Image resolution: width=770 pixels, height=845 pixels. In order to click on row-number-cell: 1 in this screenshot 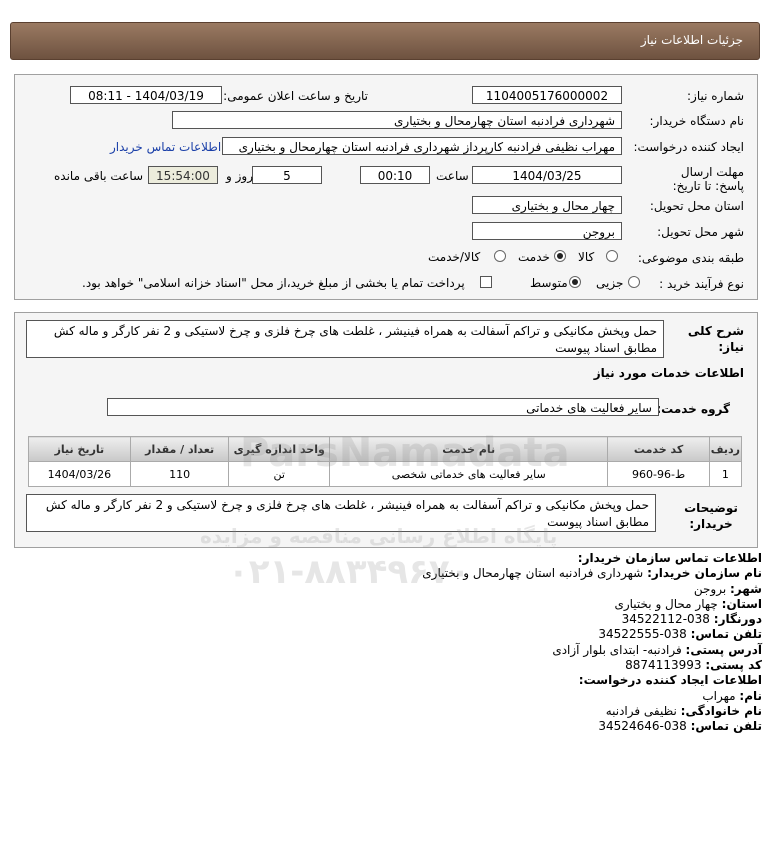, I will do `click(725, 474)`.